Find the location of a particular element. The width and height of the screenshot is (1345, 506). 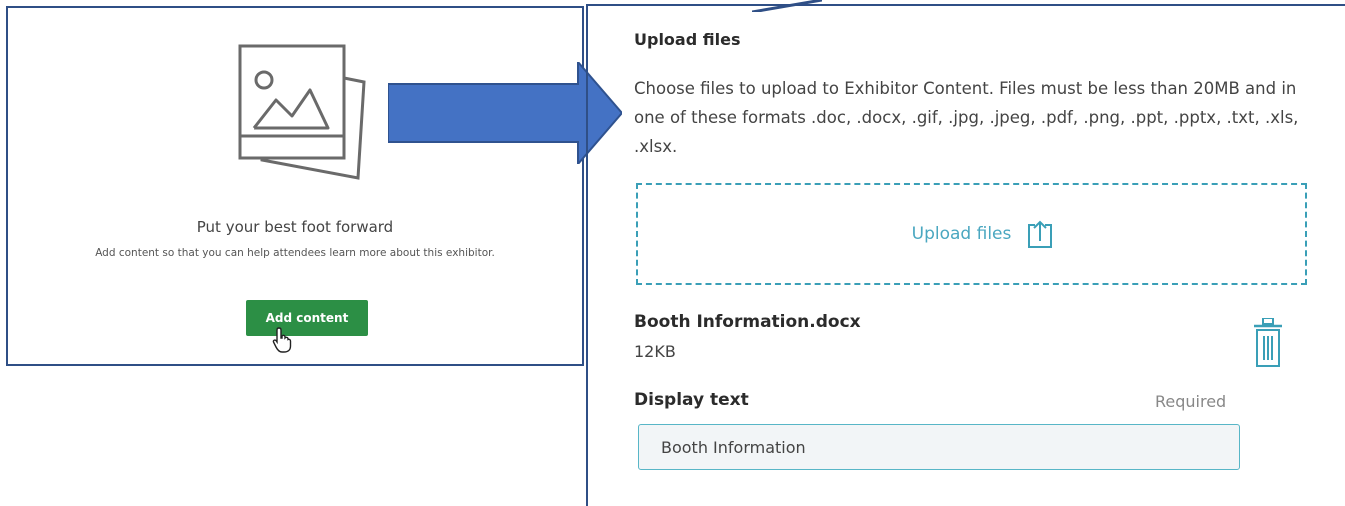

upload-icon is located at coordinates (1040, 234).